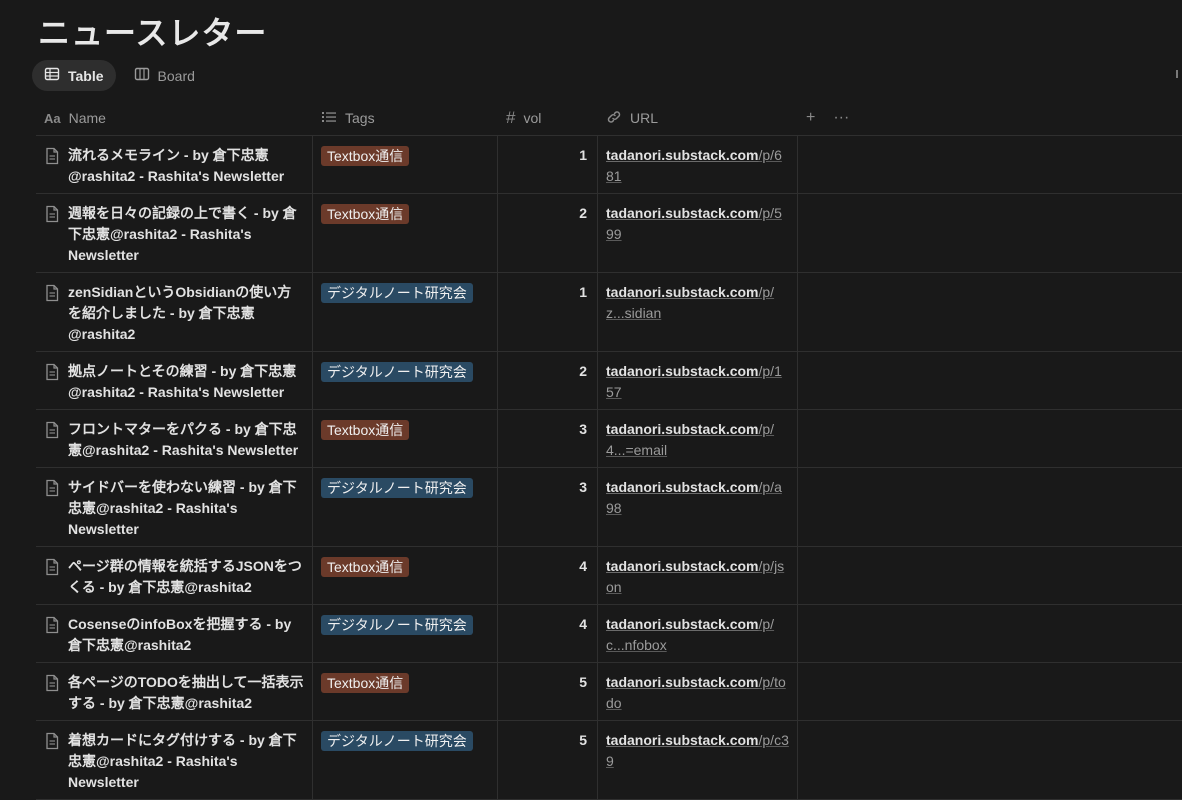  I want to click on page-name: 各ページのTODOを抽出して一括表示する - by 倉下忠憲@rashita2, so click(186, 696).